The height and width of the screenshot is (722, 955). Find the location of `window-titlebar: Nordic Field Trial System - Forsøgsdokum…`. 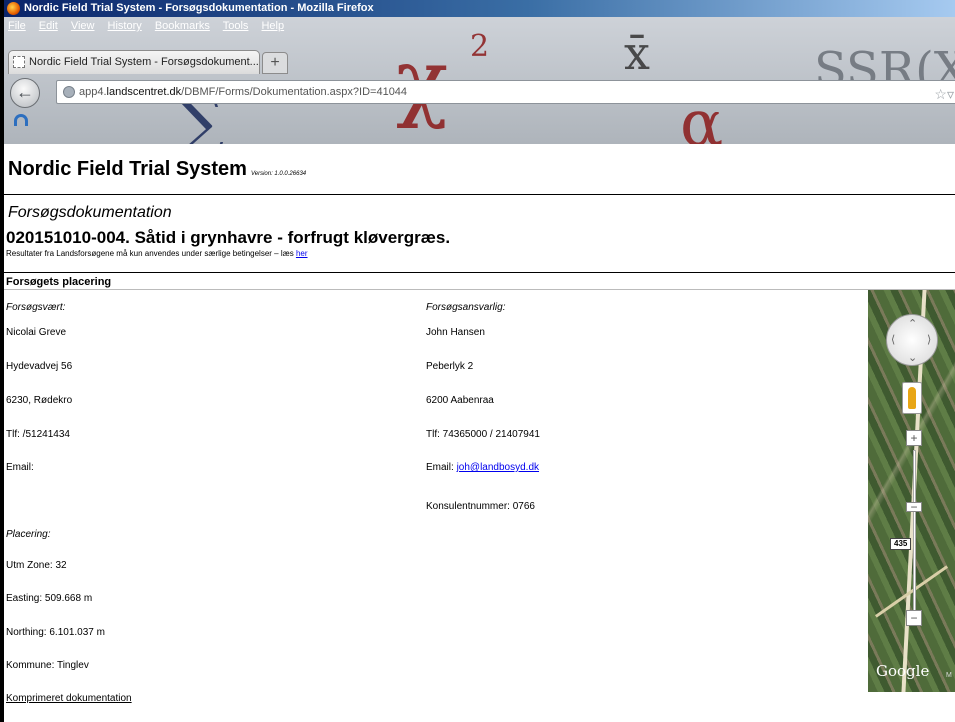

window-titlebar: Nordic Field Trial System - Forsøgsdokum… is located at coordinates (479, 8).